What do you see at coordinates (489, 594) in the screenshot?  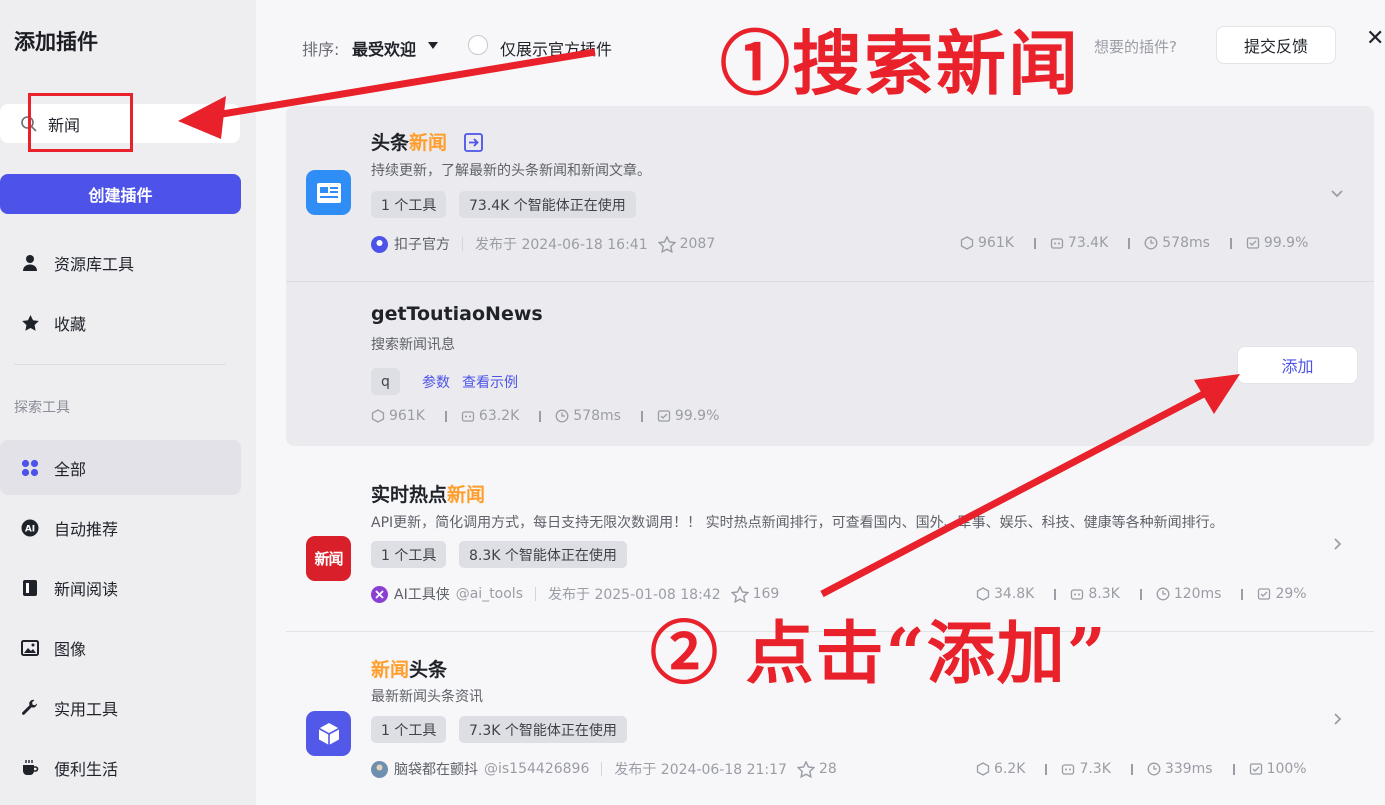 I see `author-handle: @ai_tools` at bounding box center [489, 594].